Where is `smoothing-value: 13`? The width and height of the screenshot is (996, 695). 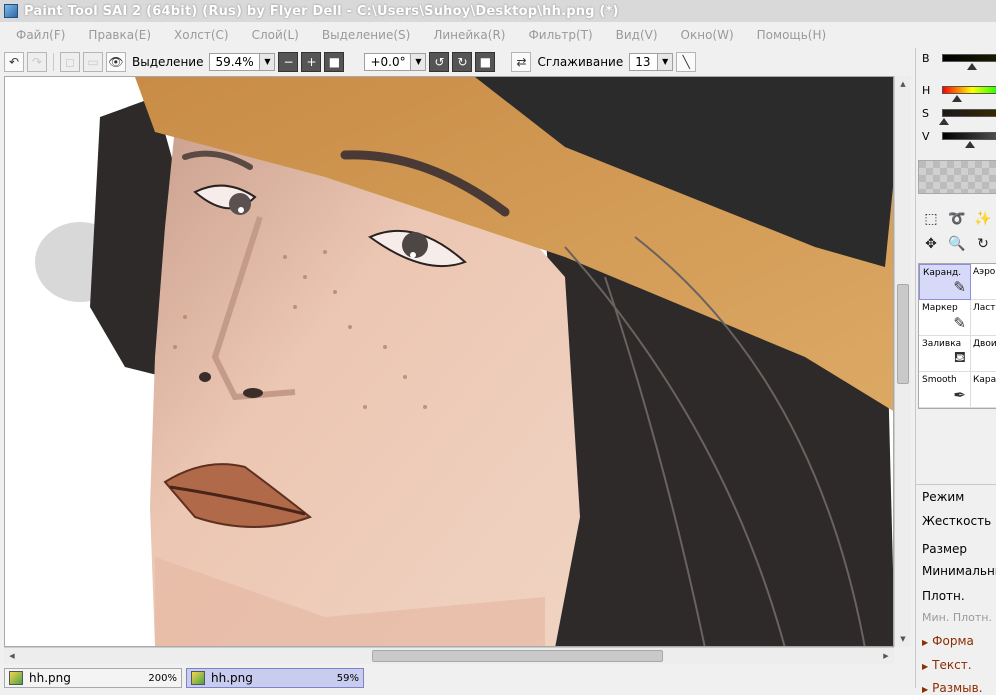 smoothing-value: 13 is located at coordinates (643, 61).